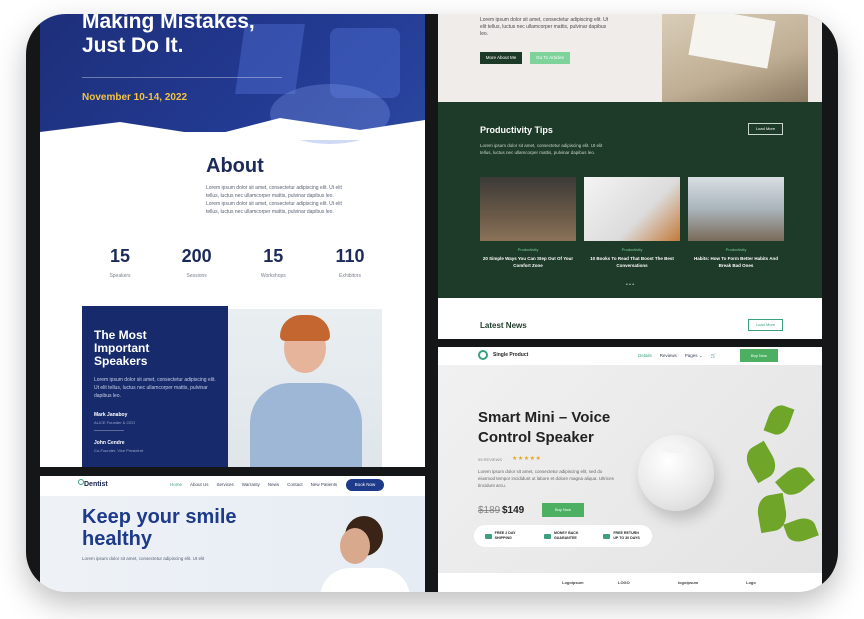 The width and height of the screenshot is (864, 619). Describe the element at coordinates (516, 130) in the screenshot. I see `tips-title: Productivity Tips` at that location.